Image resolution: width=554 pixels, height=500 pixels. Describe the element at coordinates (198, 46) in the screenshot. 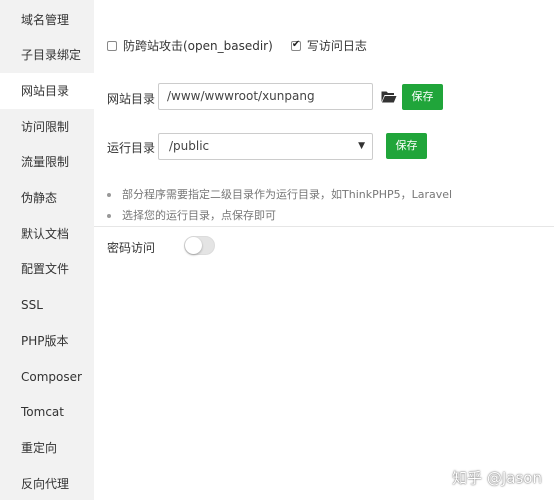

I see `anti-xss-label: 防跨站攻击(open_basedir)` at that location.